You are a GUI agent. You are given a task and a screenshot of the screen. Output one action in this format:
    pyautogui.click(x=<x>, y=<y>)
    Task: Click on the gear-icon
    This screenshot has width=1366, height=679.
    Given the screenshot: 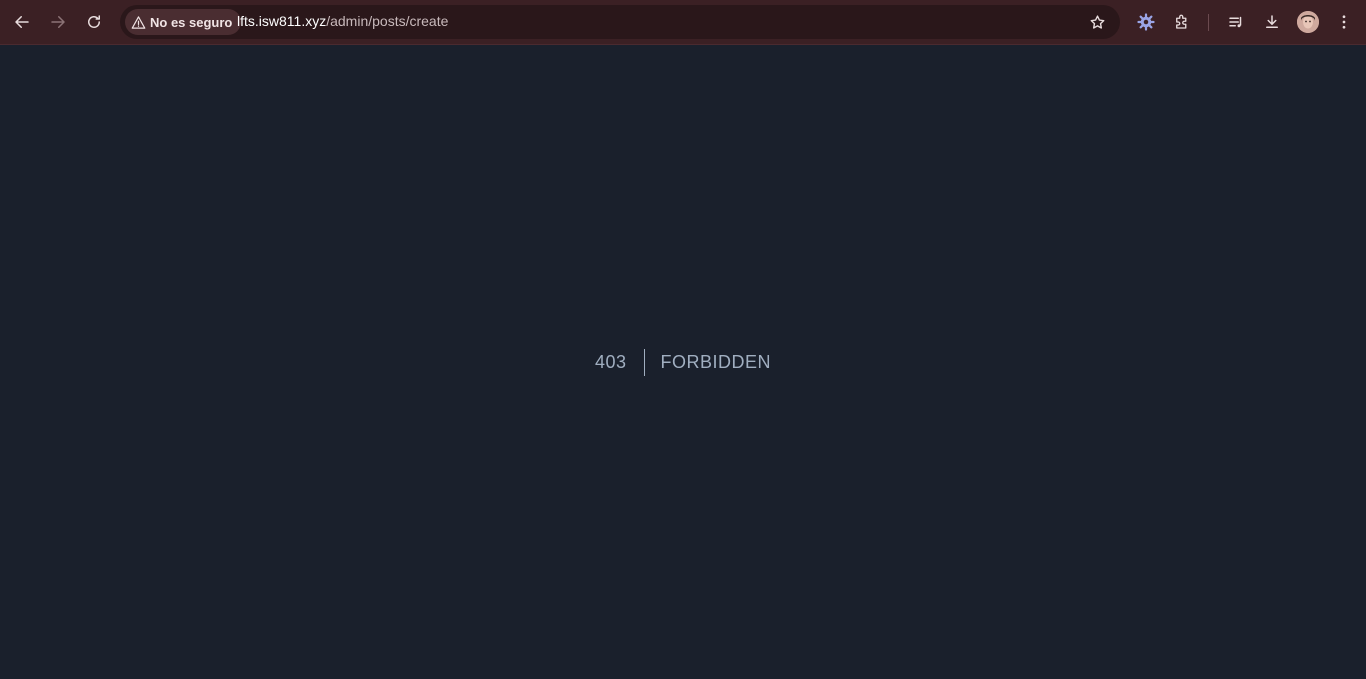 What is the action you would take?
    pyautogui.click(x=1146, y=22)
    